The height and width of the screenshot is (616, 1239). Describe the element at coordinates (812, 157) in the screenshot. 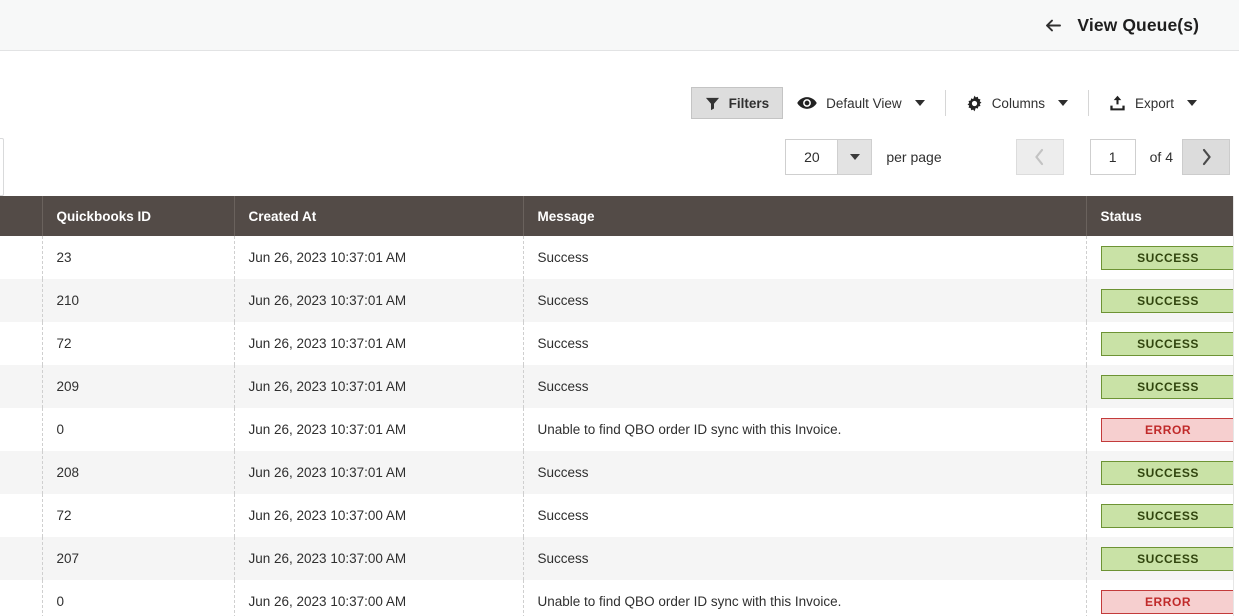

I see `per-page-value: 20` at that location.